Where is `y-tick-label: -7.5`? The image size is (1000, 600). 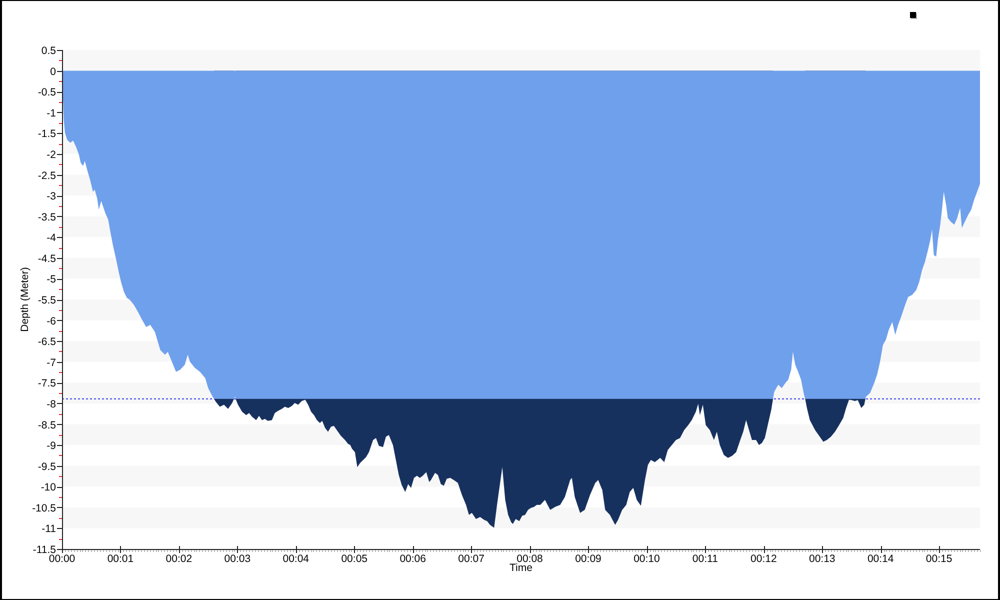
y-tick-label: -7.5 is located at coordinates (47, 384).